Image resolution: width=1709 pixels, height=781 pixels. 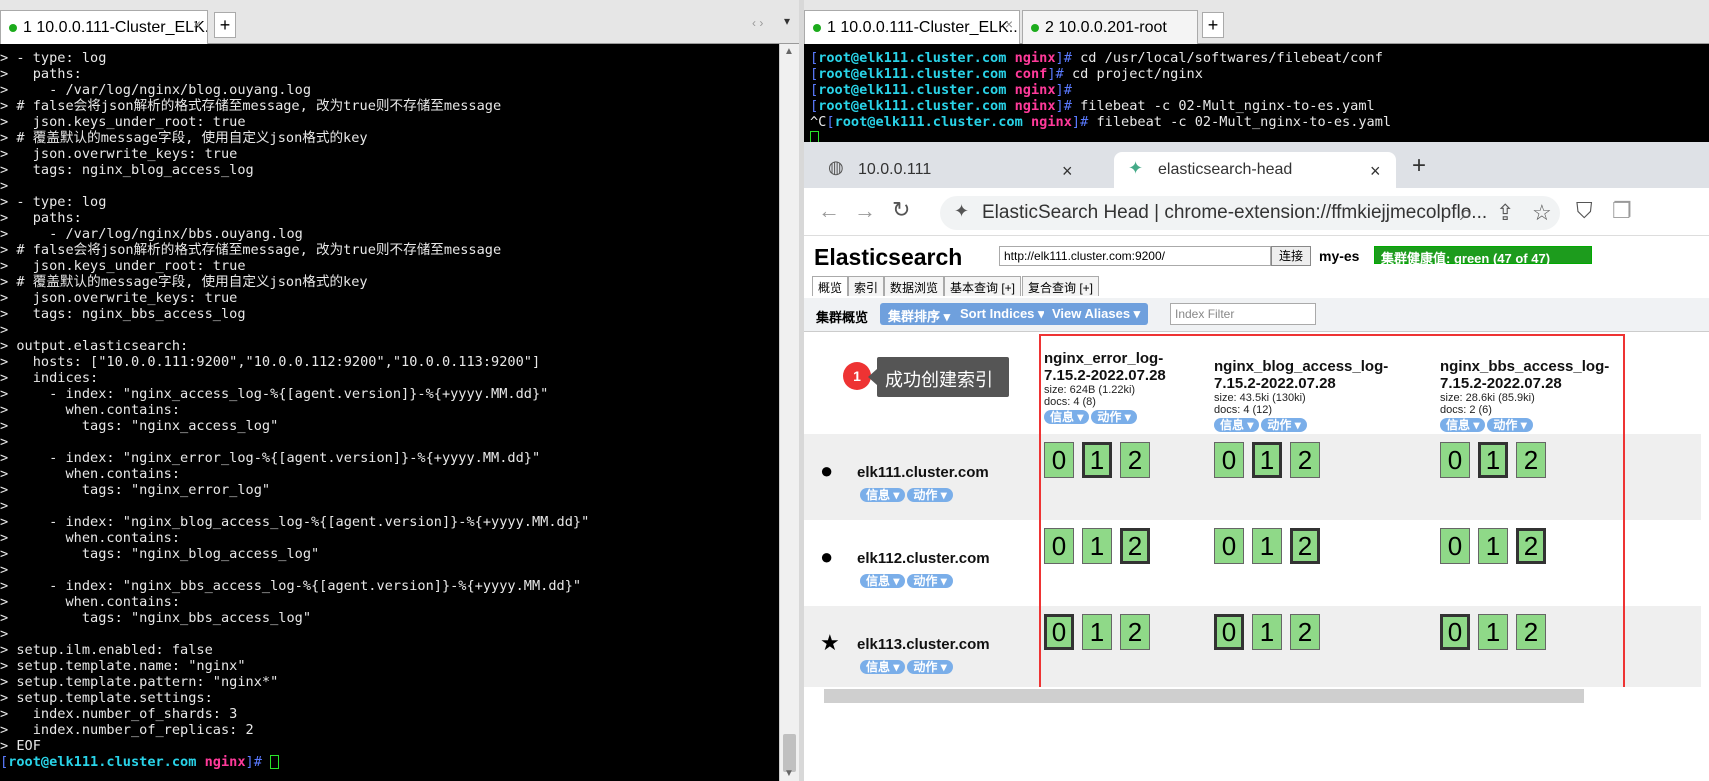 I want to click on reload-icon: ↻, so click(x=901, y=210).